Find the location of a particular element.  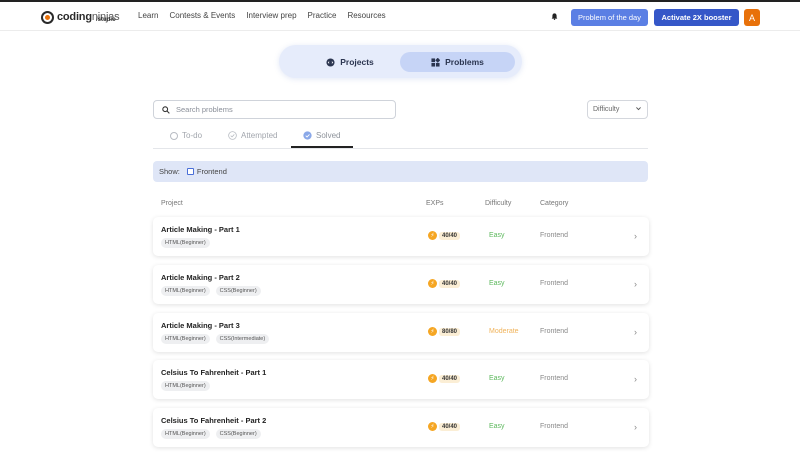

exp-badge: ⚡ 80/80 is located at coordinates (444, 331).